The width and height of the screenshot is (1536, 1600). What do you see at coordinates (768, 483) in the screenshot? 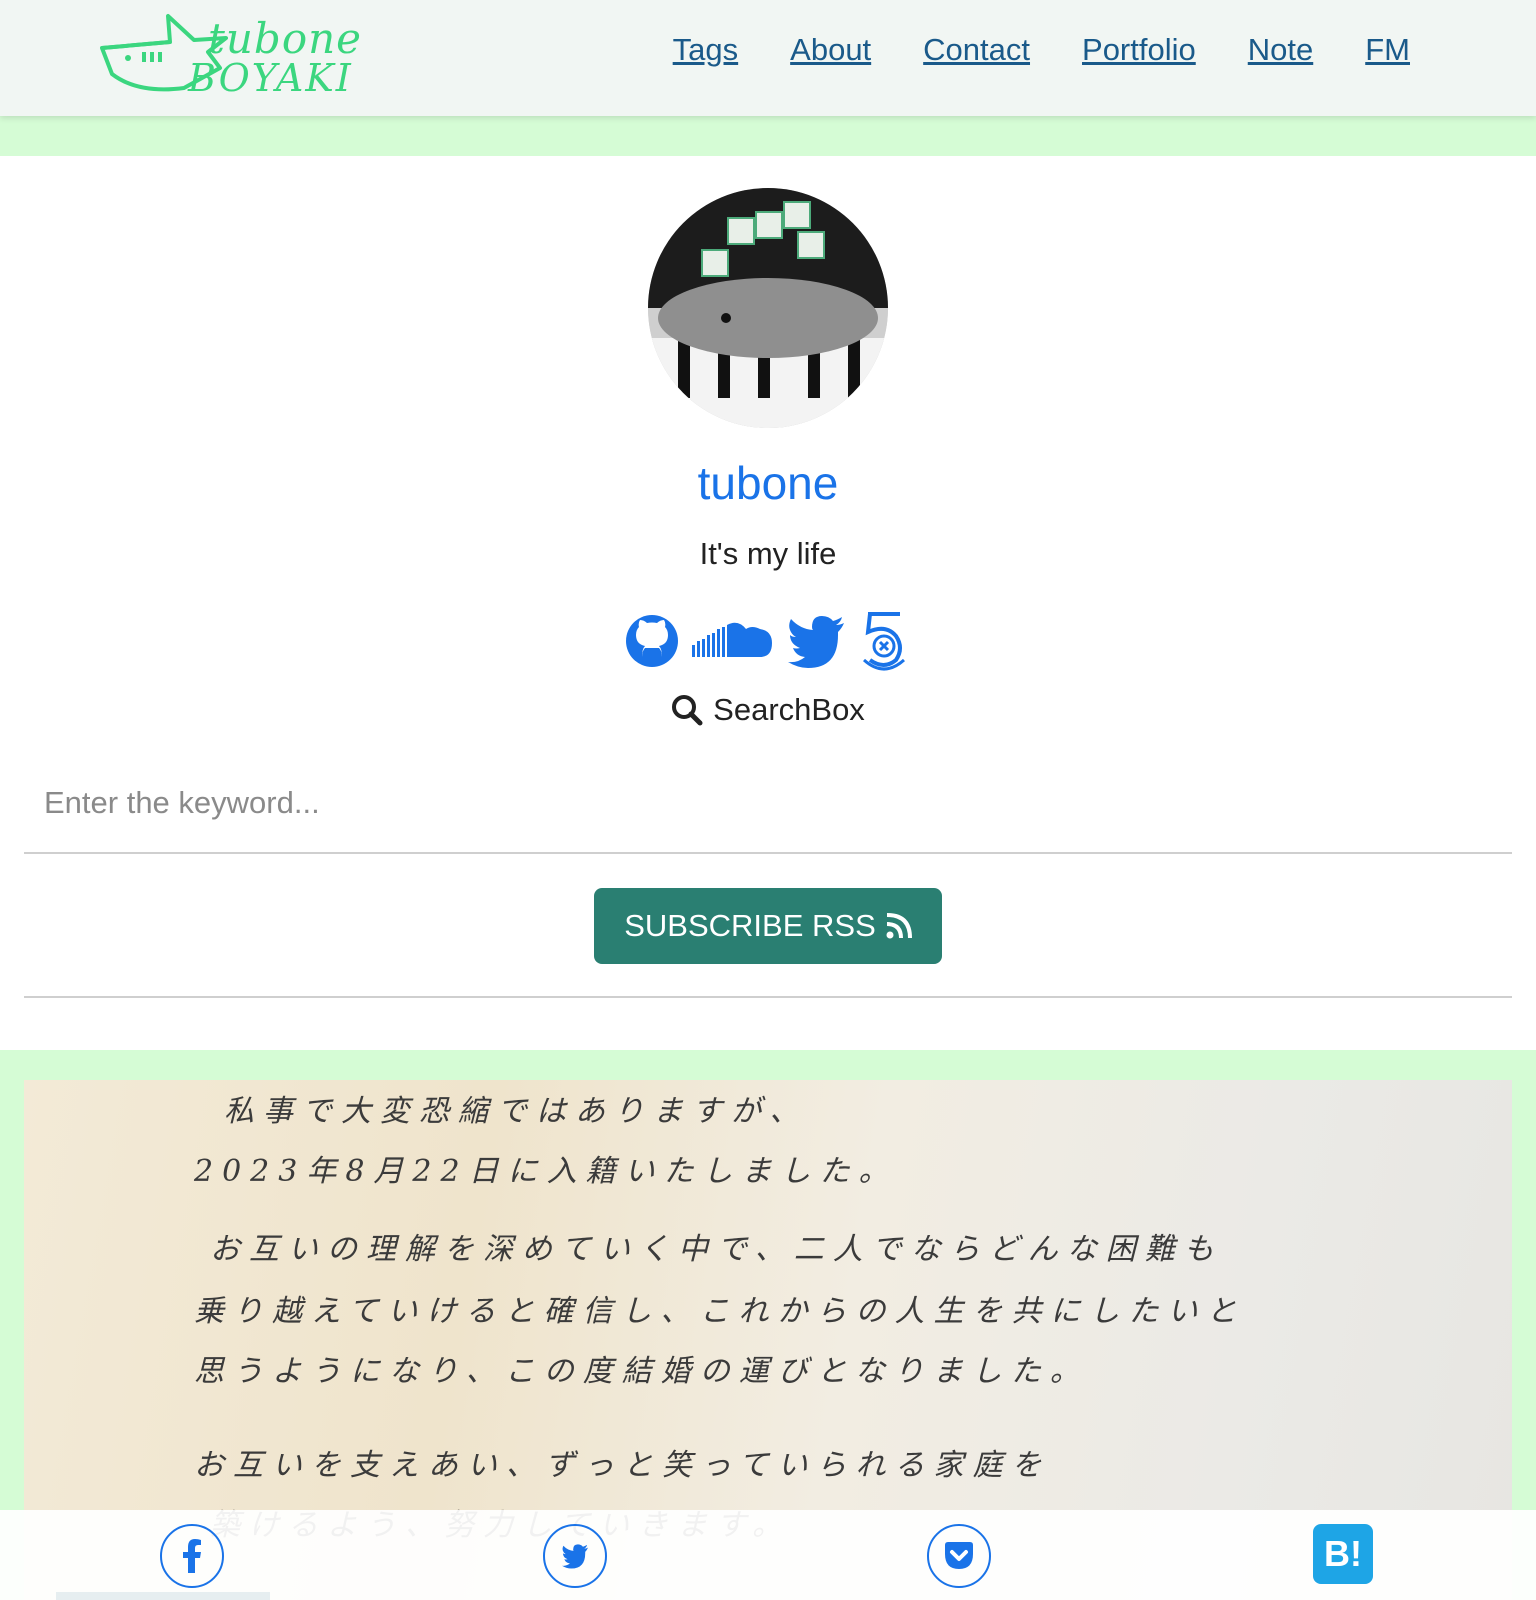
I see `profile-name: tubone` at bounding box center [768, 483].